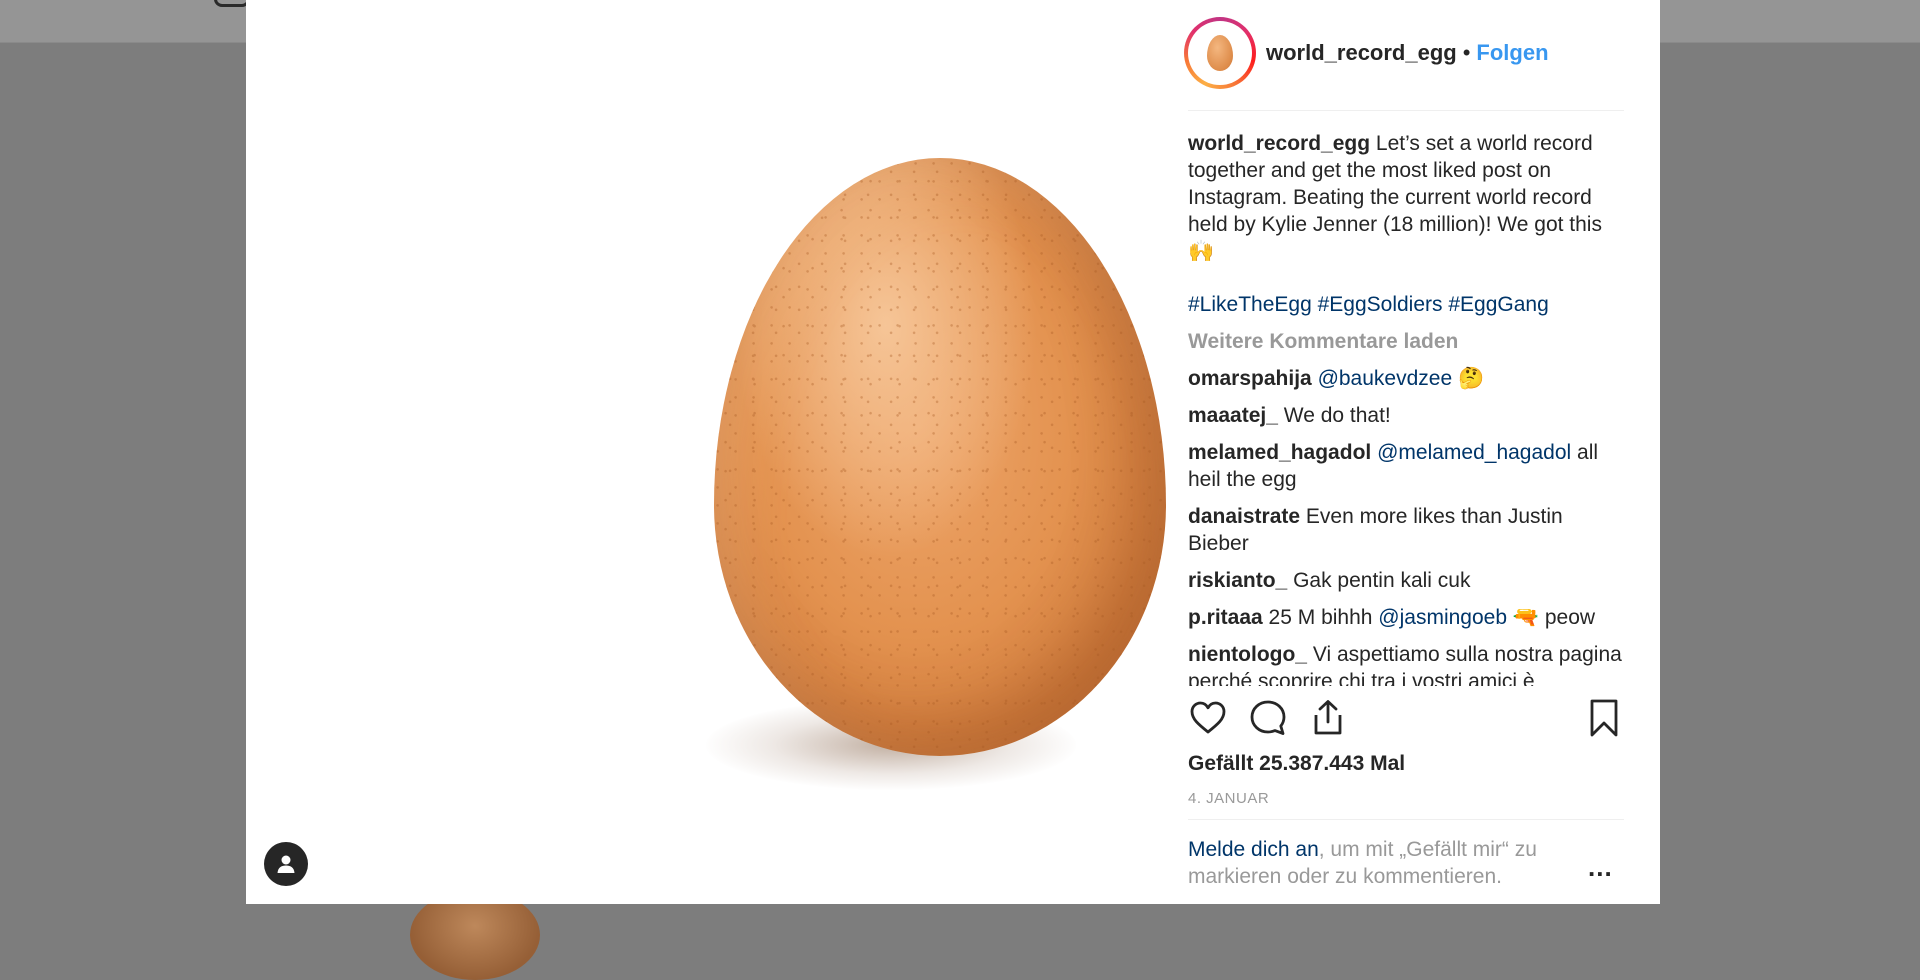 This screenshot has height=980, width=1920. I want to click on header-text: world_record_egg • Folgen, so click(1407, 53).